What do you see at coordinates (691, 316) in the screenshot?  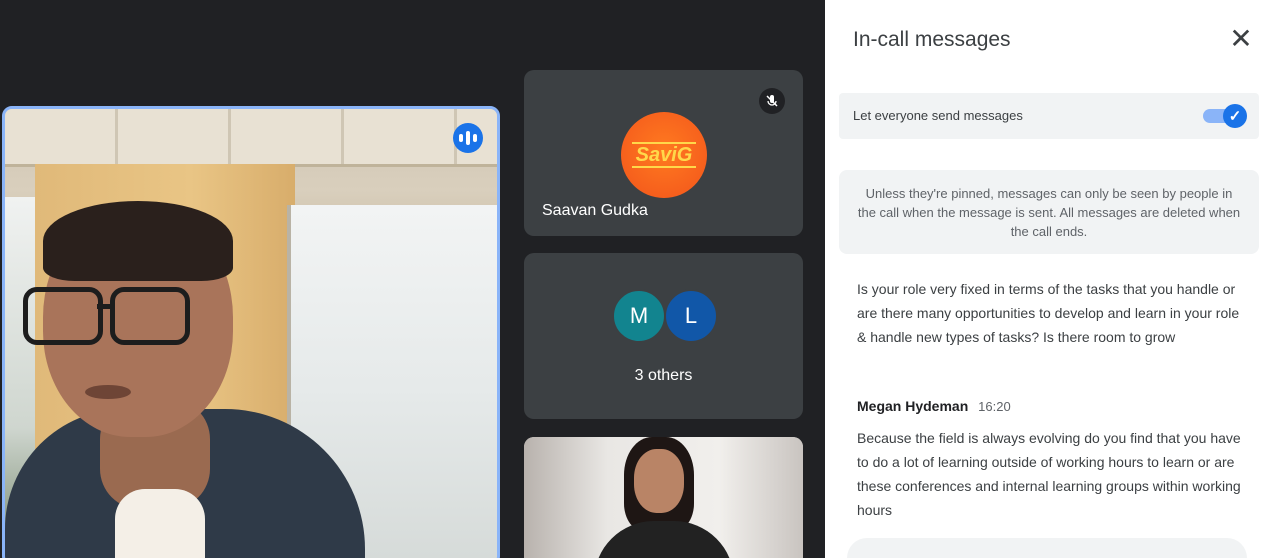 I see `participant-avatar-l: L` at bounding box center [691, 316].